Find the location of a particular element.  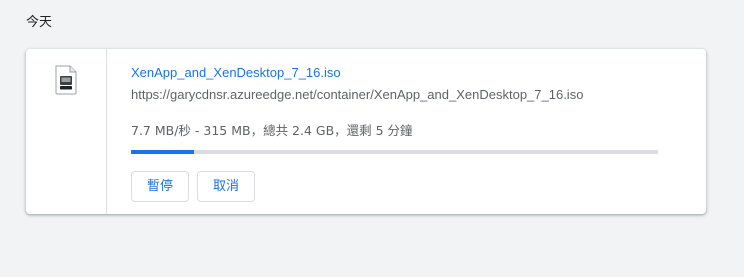

cancel-button: 取消 is located at coordinates (226, 186).